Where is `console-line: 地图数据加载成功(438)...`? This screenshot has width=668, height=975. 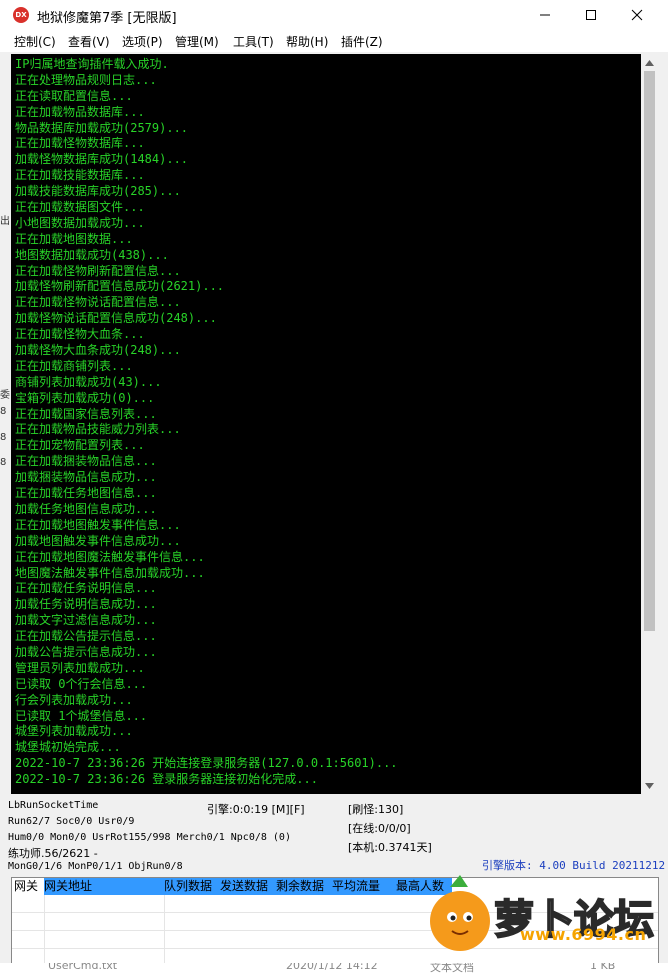 console-line: 地图数据加载成功(438)... is located at coordinates (92, 254).